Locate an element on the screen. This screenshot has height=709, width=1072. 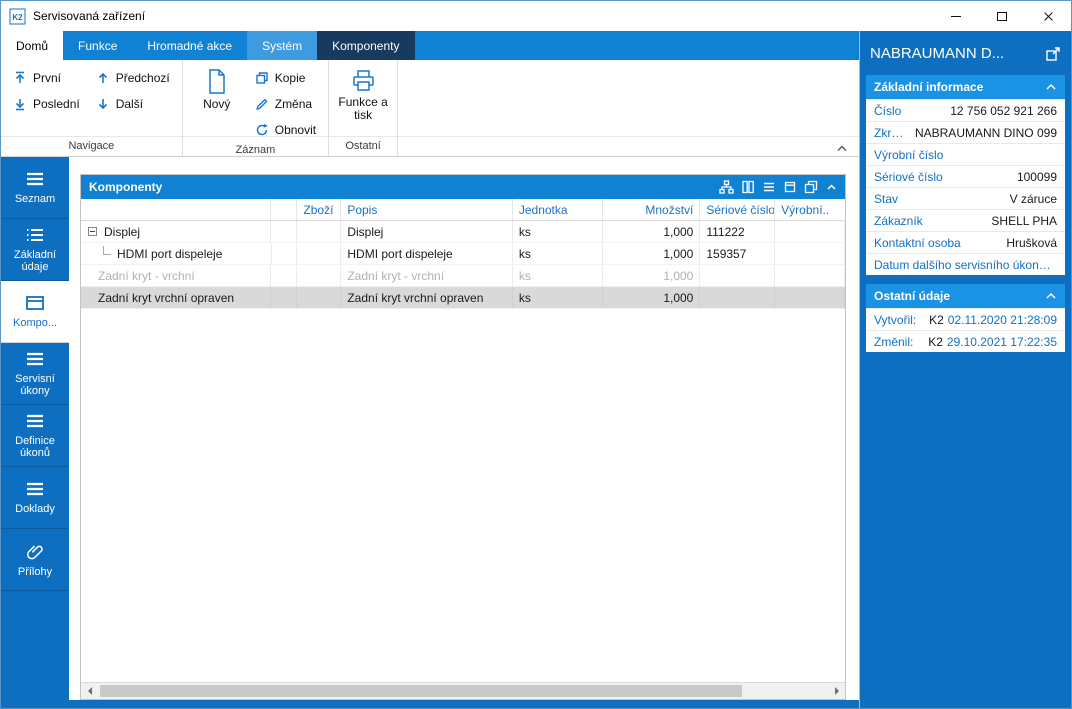
scrollbar-track is located at coordinates (463, 691).